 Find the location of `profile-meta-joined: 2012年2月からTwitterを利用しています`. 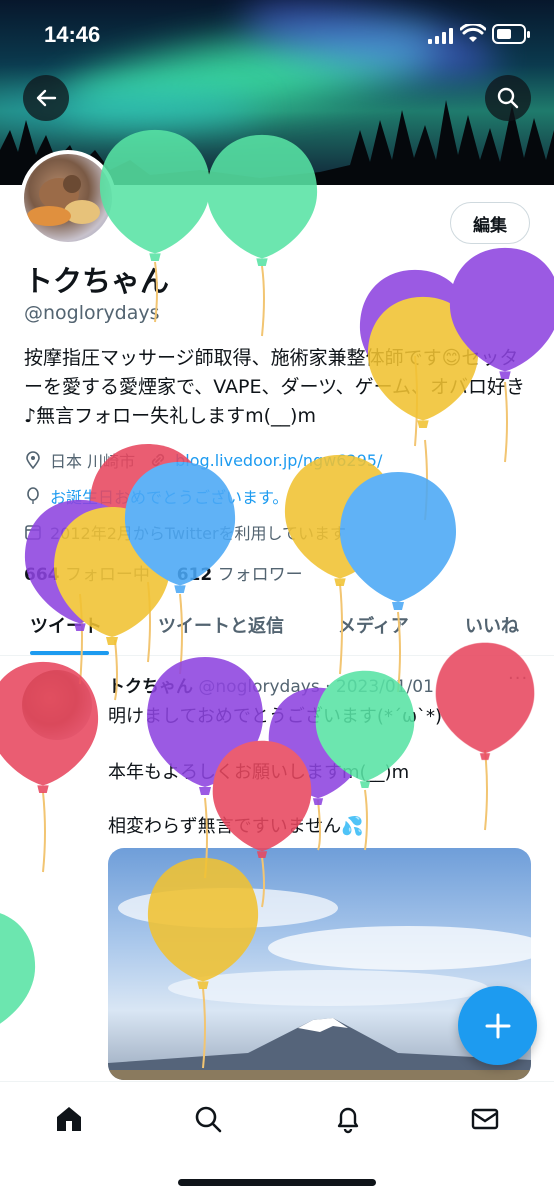

profile-meta-joined: 2012年2月からTwitterを利用しています is located at coordinates (185, 532).